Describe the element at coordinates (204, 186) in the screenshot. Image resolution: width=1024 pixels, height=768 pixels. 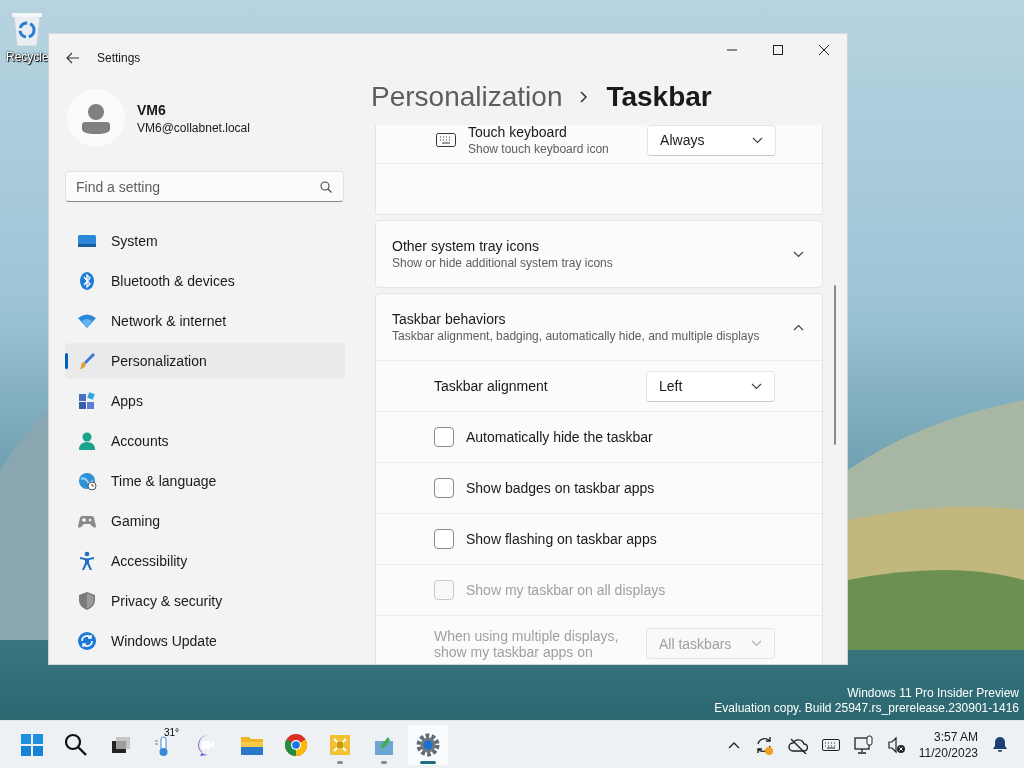
I see `search-field: Find a setting` at that location.